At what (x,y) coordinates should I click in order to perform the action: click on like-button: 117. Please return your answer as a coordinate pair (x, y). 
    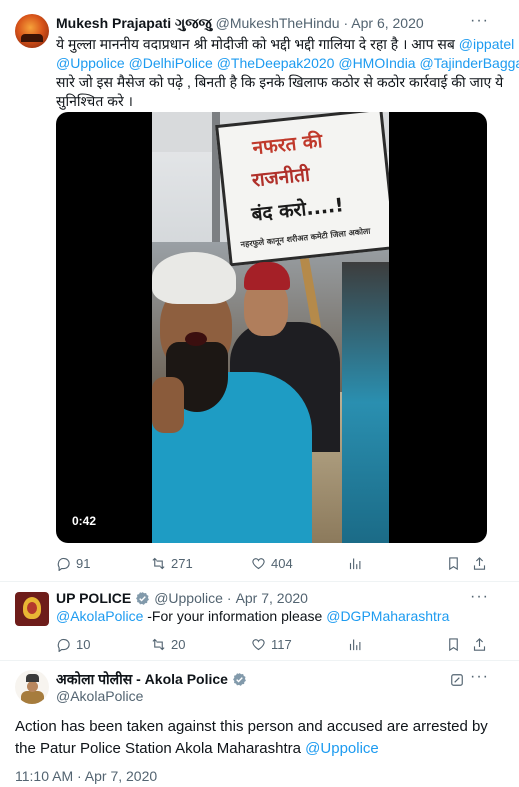
    Looking at the image, I should click on (271, 644).